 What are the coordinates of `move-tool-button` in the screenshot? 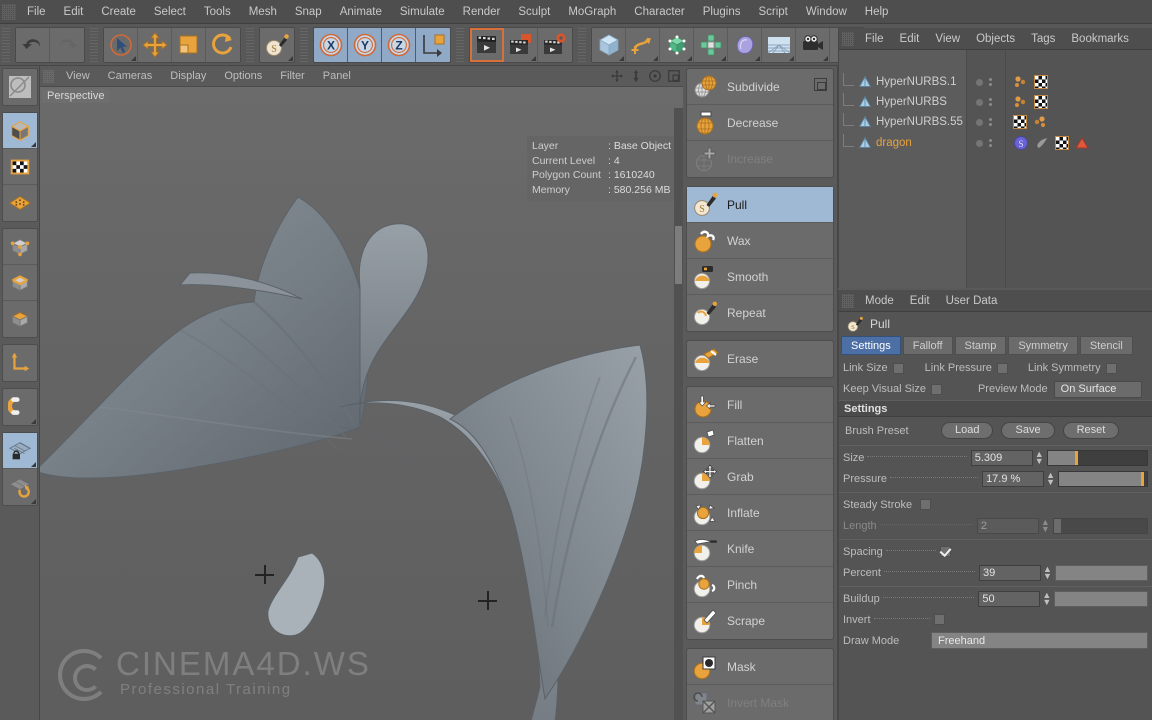 It's located at (155, 44).